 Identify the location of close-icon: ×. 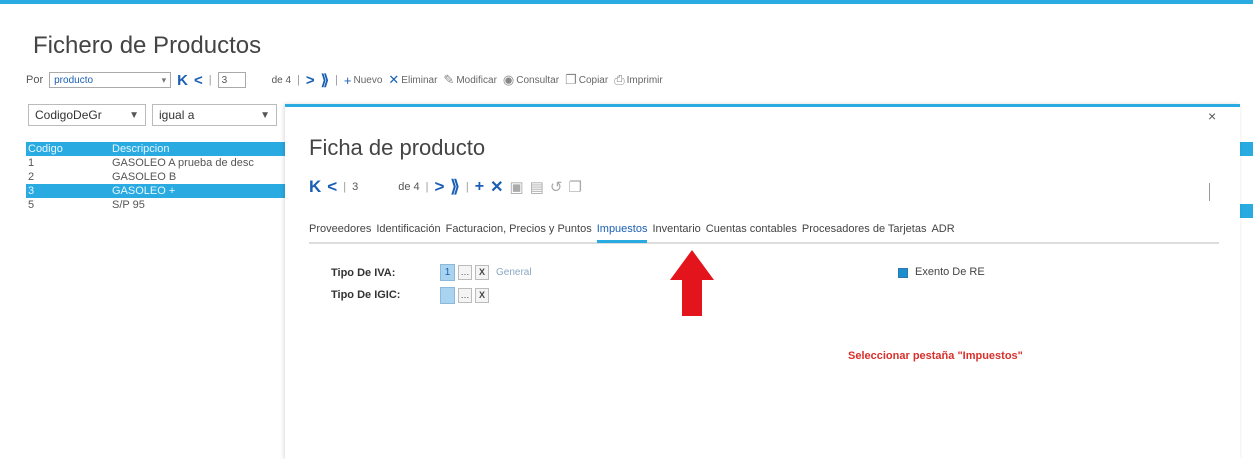
(1212, 116).